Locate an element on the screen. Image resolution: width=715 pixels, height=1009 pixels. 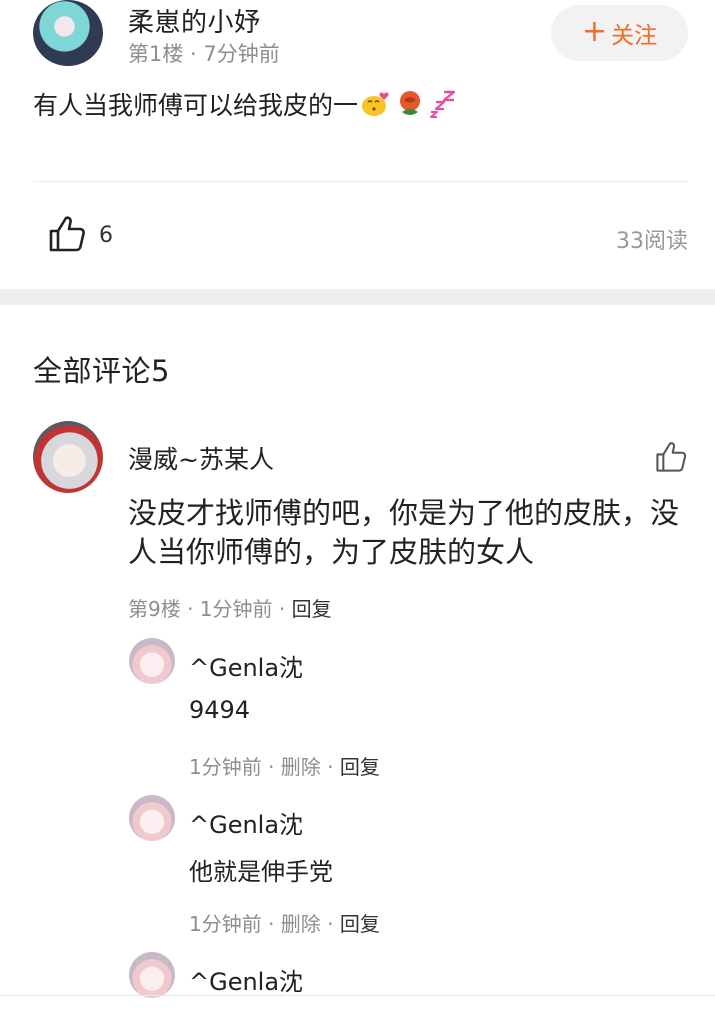
post-meta: 第1楼 · 7分钟前 is located at coordinates (204, 54).